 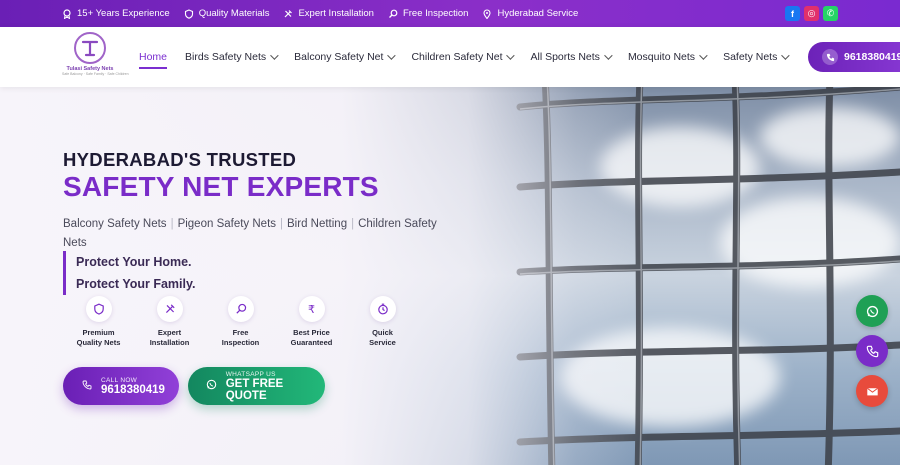 I want to click on social-links: f ◎ ✆, so click(x=811, y=13).